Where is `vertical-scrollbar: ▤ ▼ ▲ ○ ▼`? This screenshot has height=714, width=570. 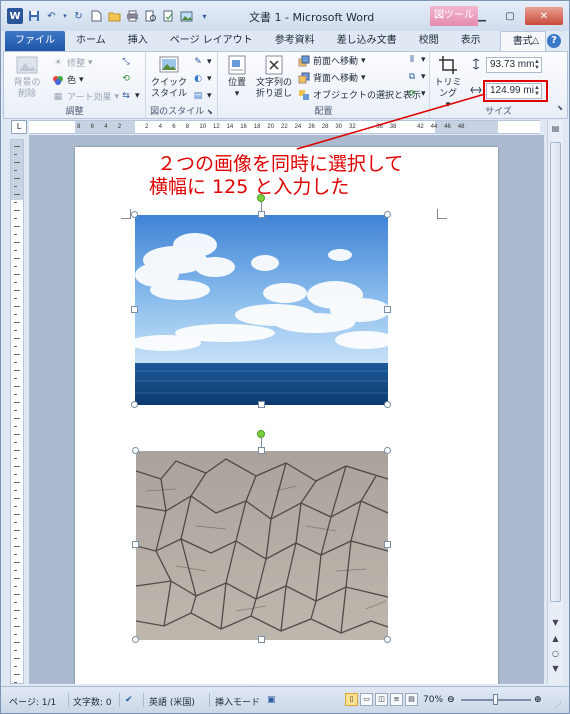 vertical-scrollbar: ▤ ▼ ▲ ○ ▼ is located at coordinates (555, 402).